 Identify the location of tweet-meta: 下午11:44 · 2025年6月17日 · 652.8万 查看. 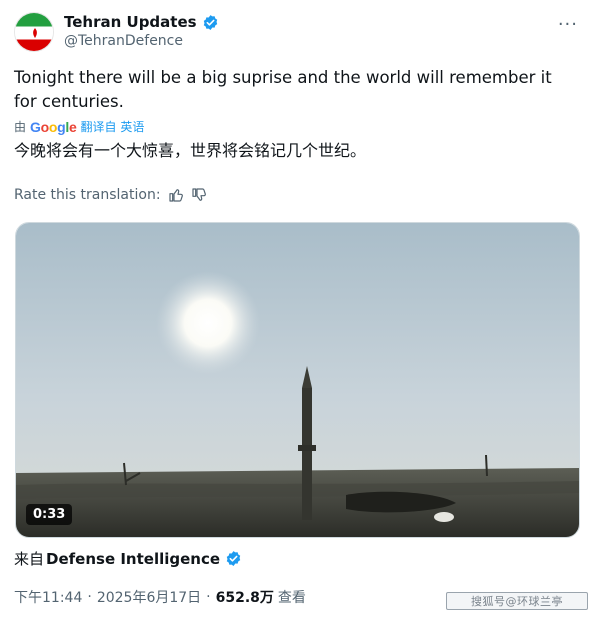
(160, 597).